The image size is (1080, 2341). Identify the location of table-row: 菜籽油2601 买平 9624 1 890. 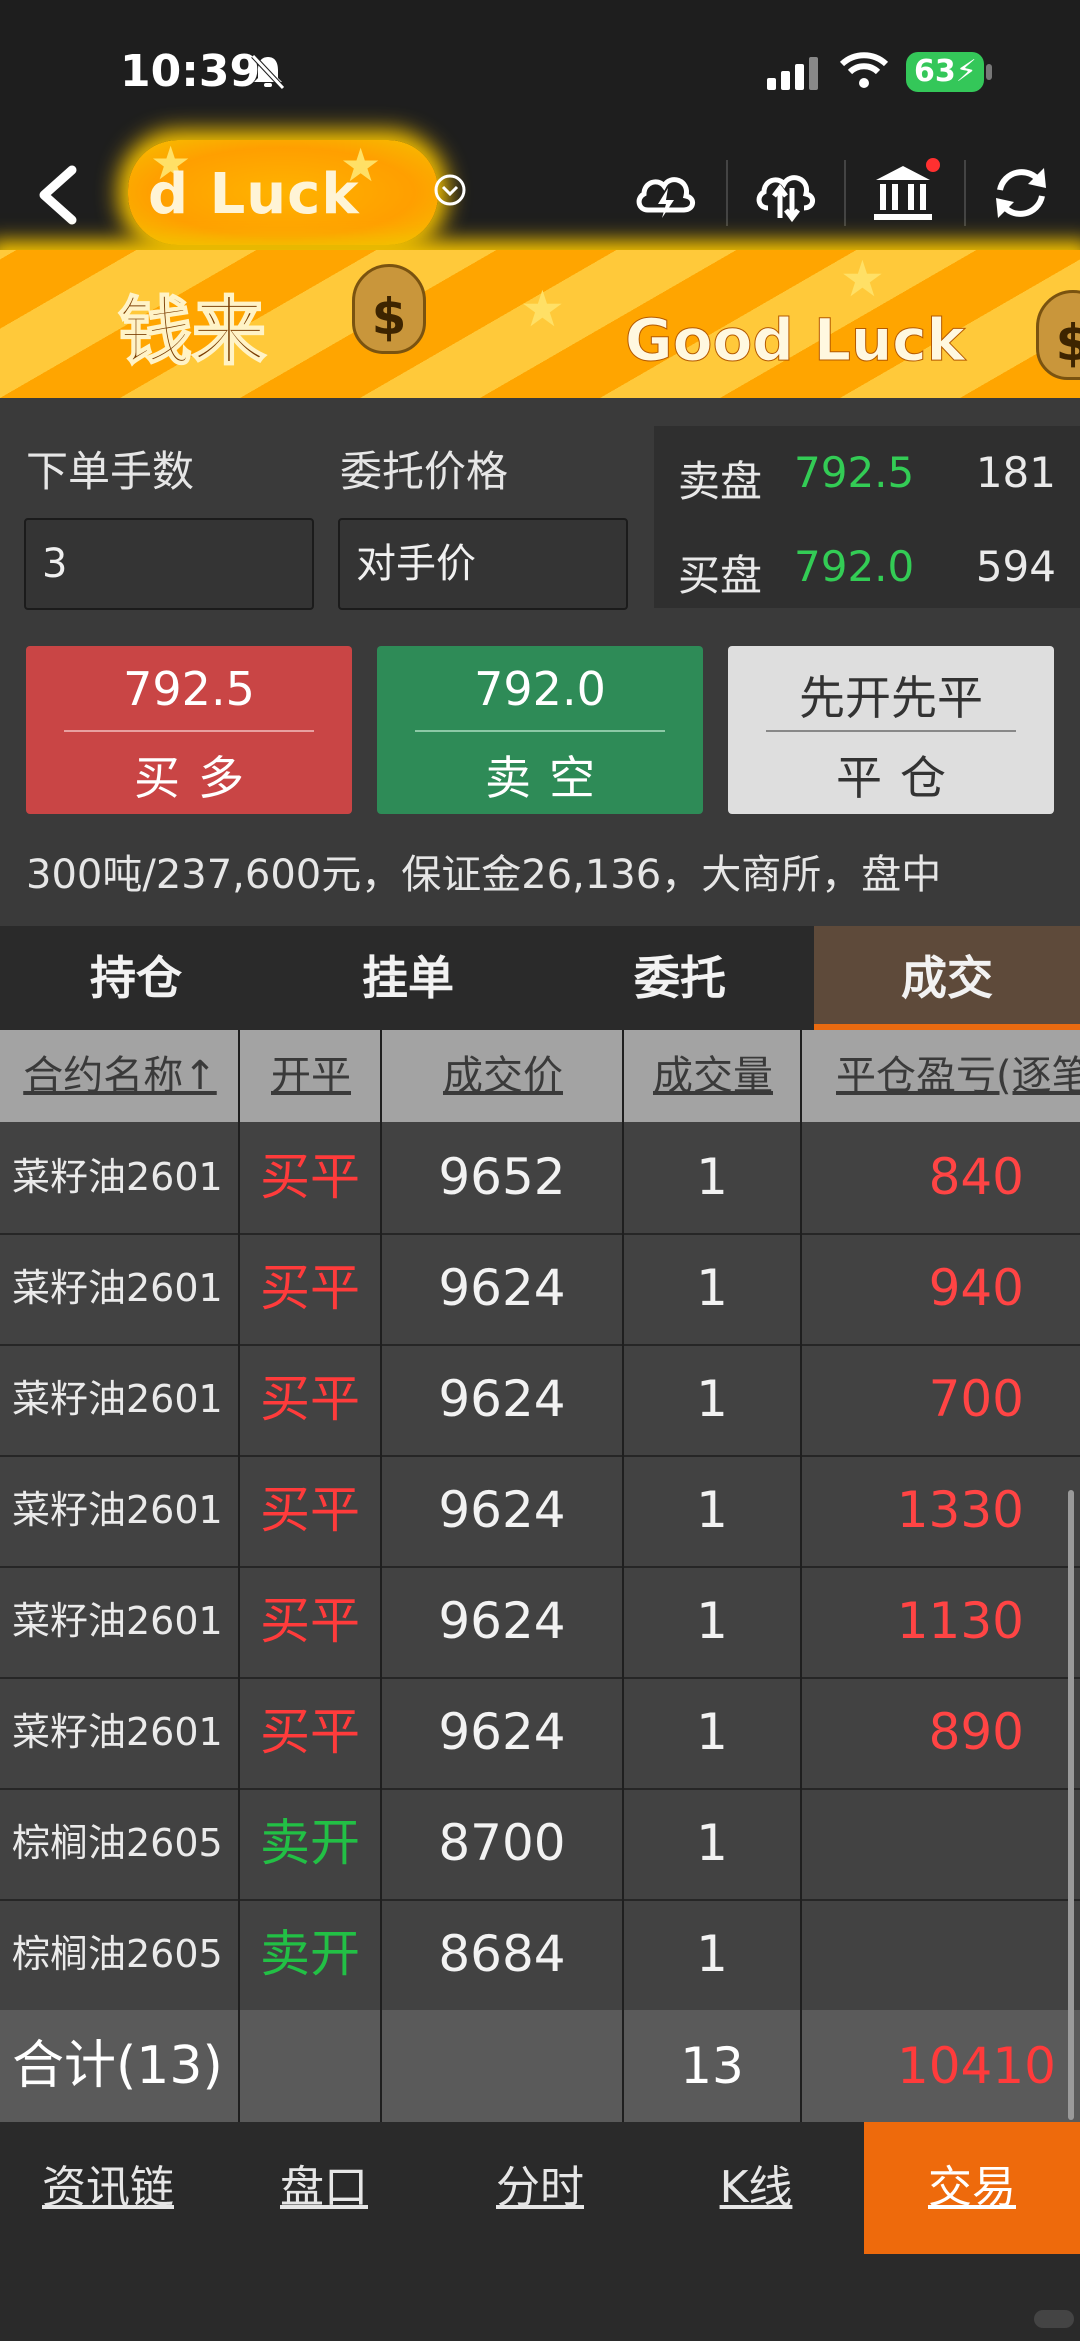
(540, 1733).